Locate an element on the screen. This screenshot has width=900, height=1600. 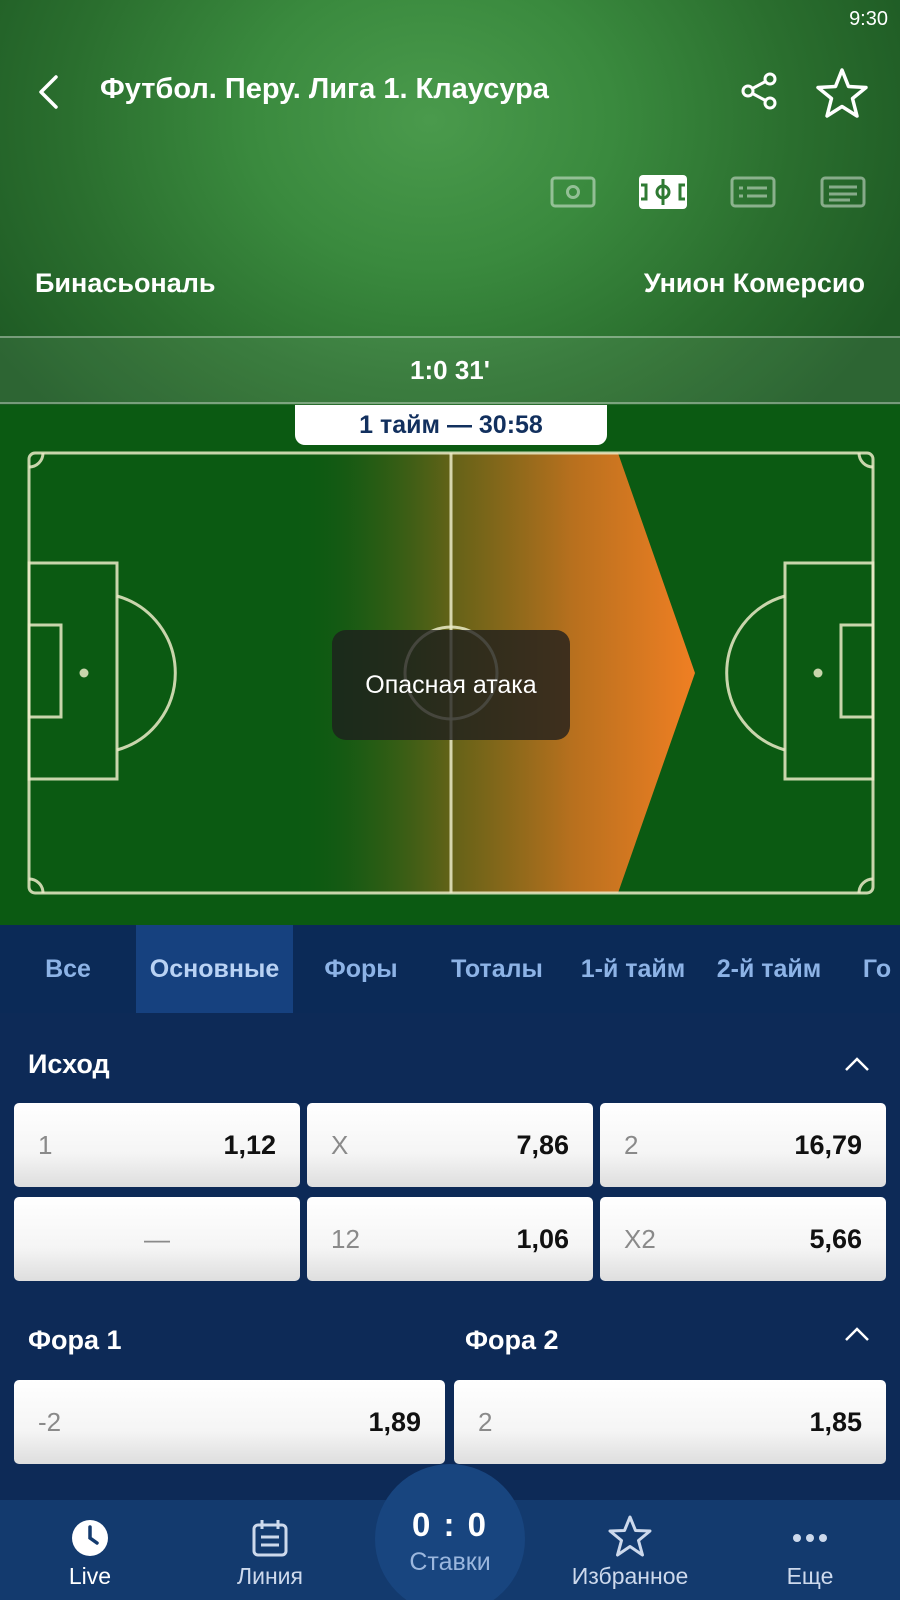
favorite-button is located at coordinates (842, 94).